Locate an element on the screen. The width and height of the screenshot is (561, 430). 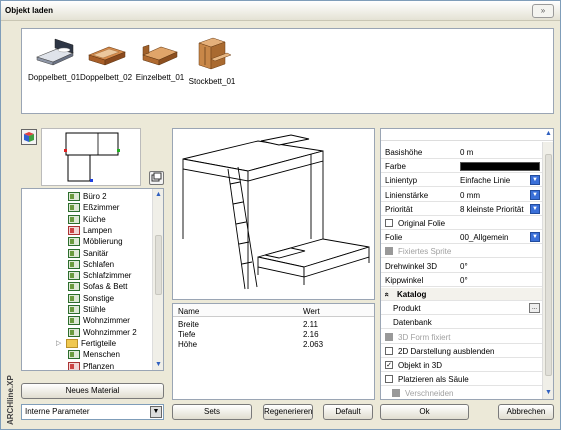
cancel-button: Abbrechen is located at coordinates (526, 412).